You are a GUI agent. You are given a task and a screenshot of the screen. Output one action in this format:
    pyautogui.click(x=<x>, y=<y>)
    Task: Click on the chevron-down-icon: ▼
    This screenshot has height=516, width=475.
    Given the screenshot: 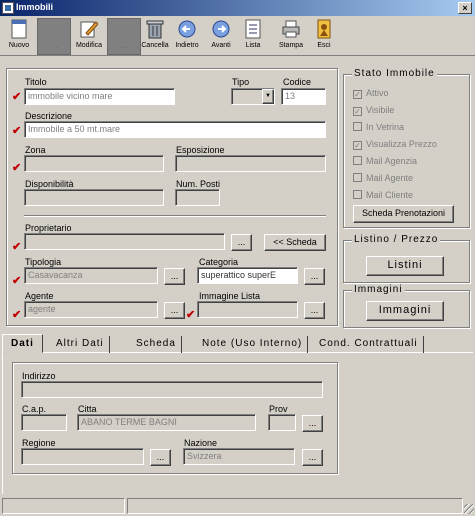 What is the action you would take?
    pyautogui.click(x=268, y=96)
    